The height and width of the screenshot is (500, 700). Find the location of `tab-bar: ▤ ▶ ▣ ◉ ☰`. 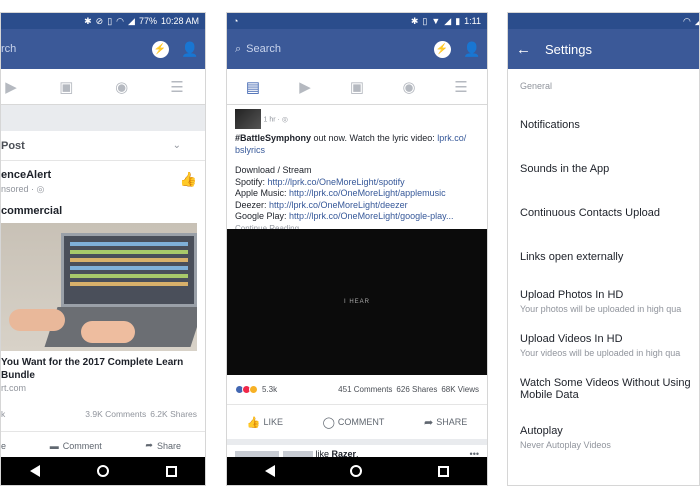

tab-bar: ▤ ▶ ▣ ◉ ☰ is located at coordinates (357, 87).